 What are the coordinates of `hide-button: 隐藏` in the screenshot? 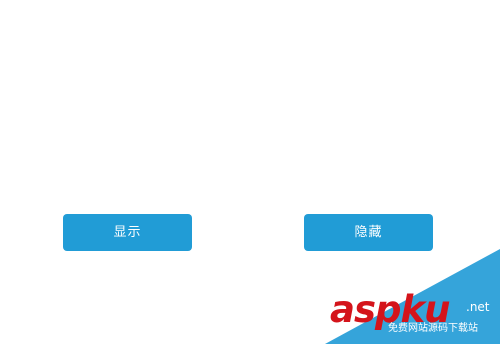 It's located at (368, 232).